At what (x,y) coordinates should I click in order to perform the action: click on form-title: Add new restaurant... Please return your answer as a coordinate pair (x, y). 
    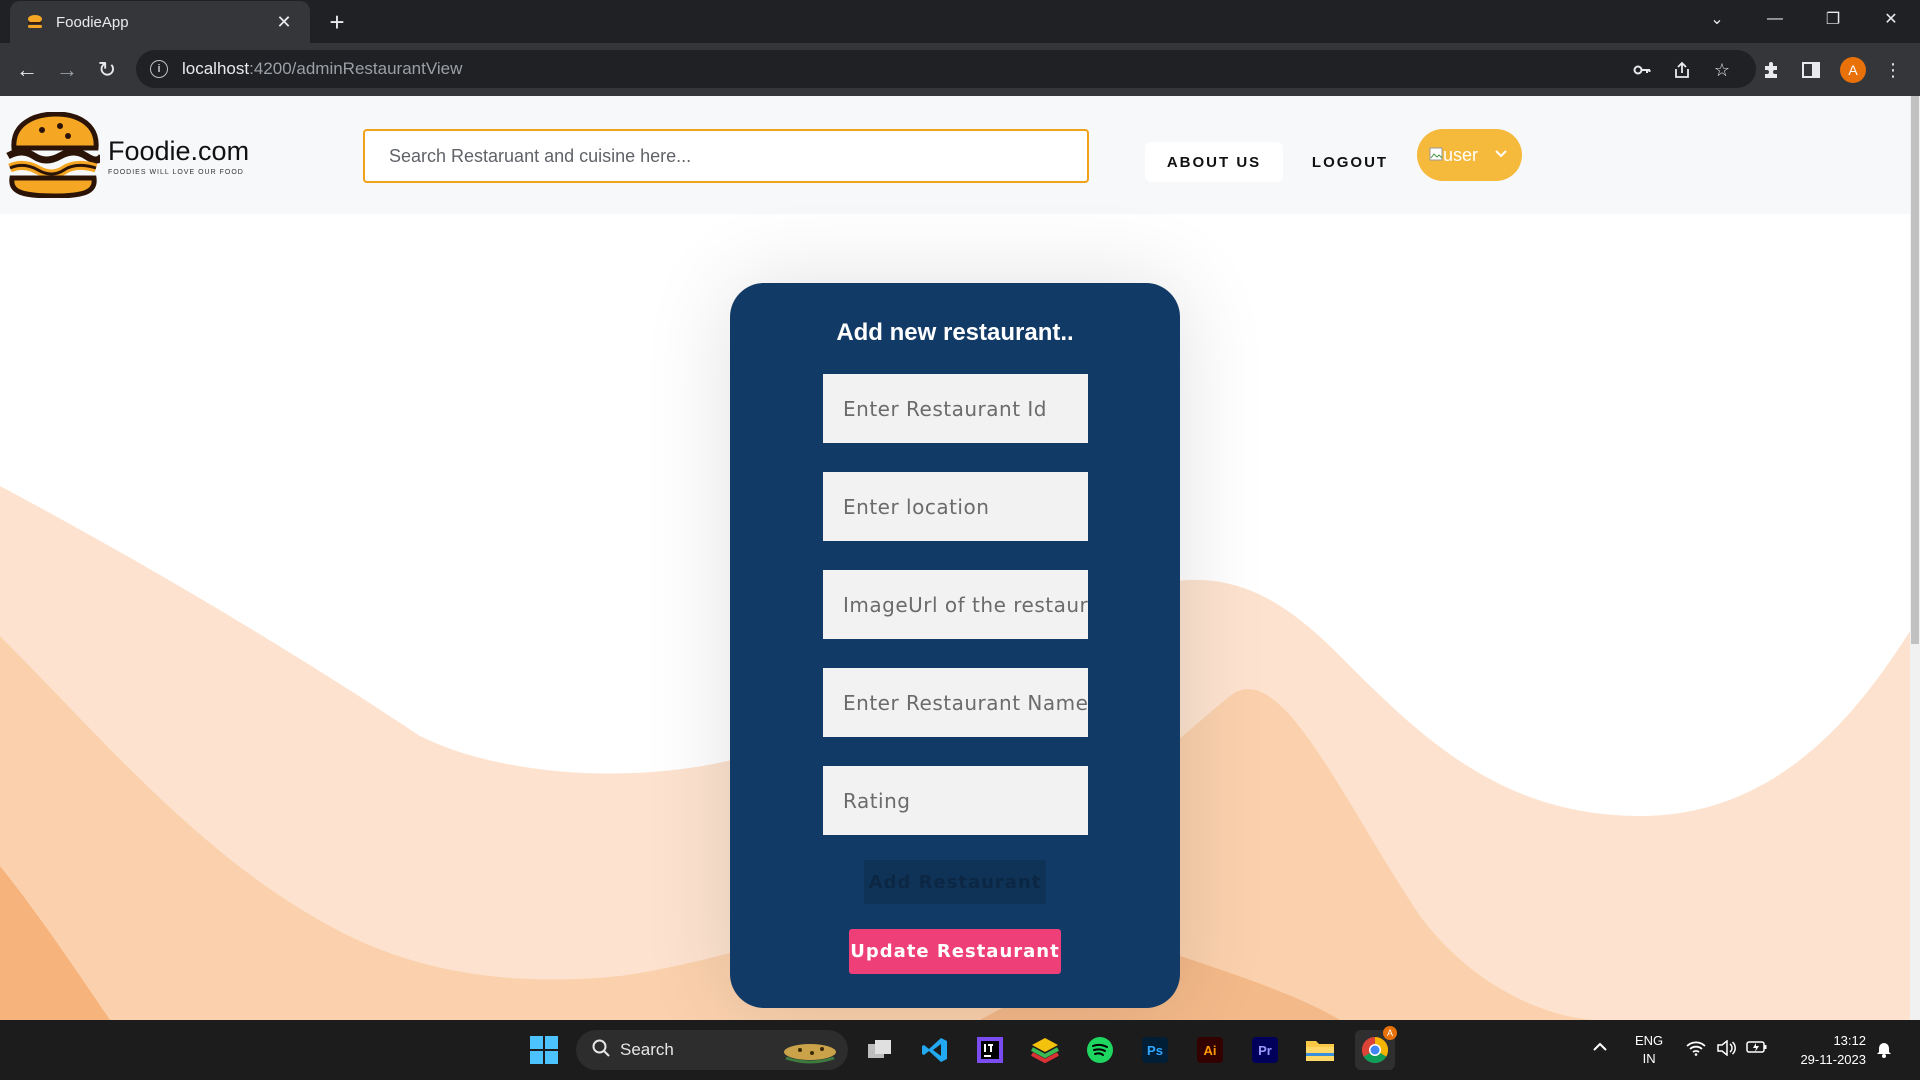
    Looking at the image, I should click on (955, 332).